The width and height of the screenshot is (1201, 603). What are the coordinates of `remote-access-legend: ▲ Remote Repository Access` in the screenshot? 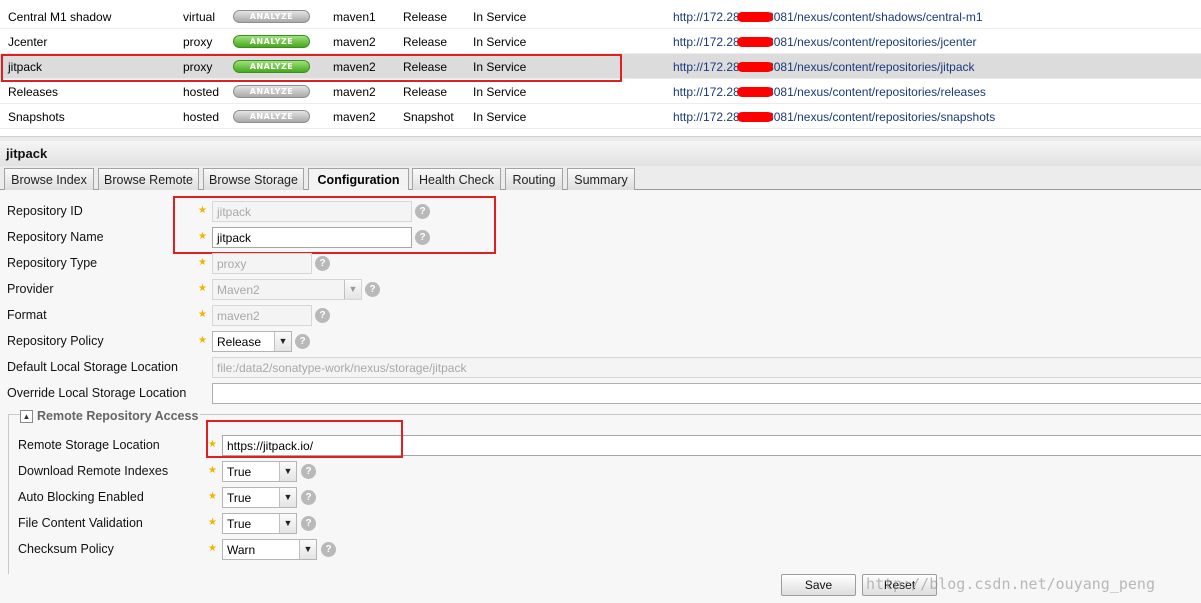 It's located at (110, 416).